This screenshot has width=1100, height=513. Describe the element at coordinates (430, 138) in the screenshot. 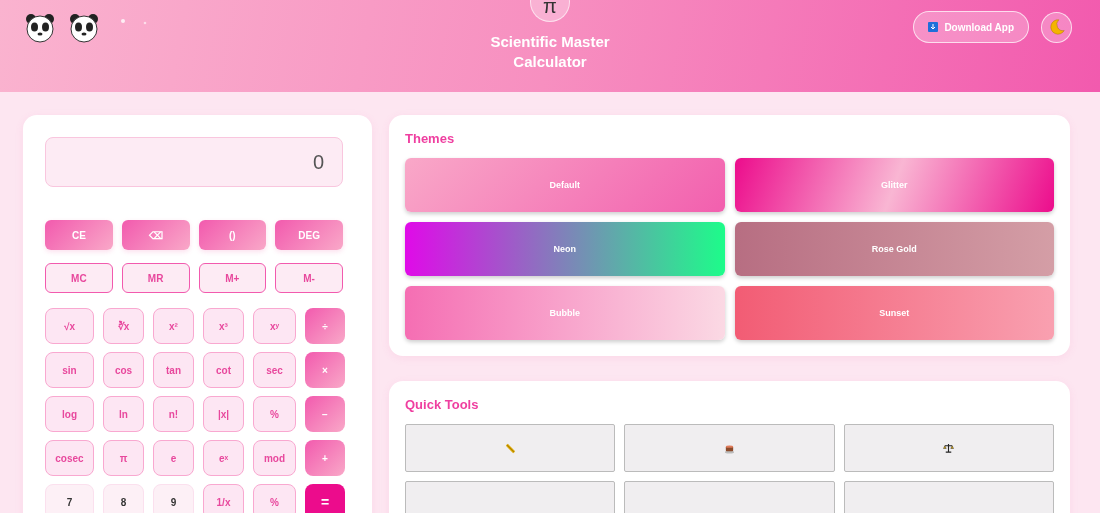

I see `section-title: Themes` at that location.